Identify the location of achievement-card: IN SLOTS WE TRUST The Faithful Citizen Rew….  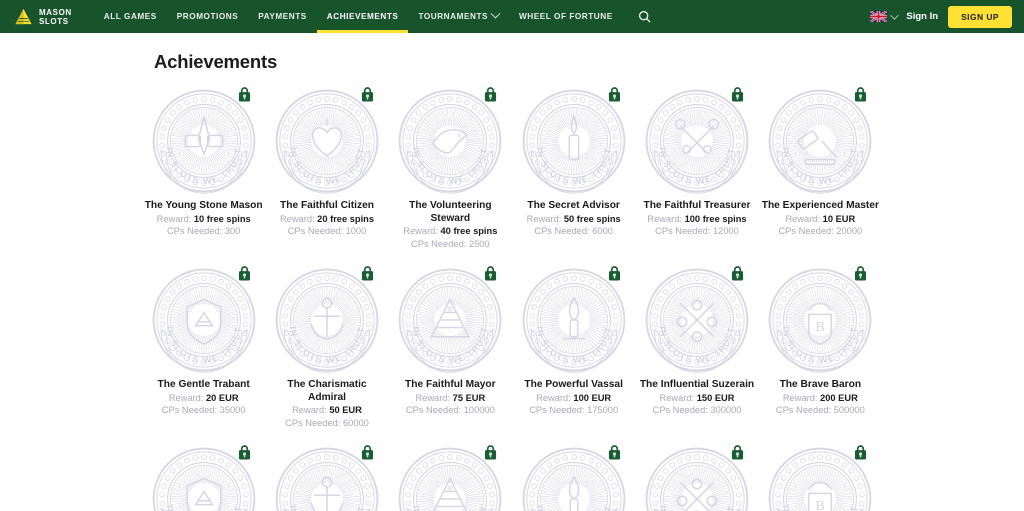
(326, 167).